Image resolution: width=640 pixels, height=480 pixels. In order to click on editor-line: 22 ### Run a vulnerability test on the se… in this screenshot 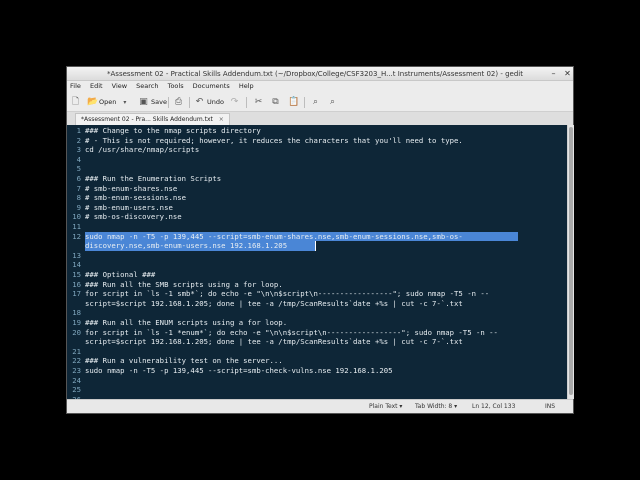, I will do `click(317, 361)`.